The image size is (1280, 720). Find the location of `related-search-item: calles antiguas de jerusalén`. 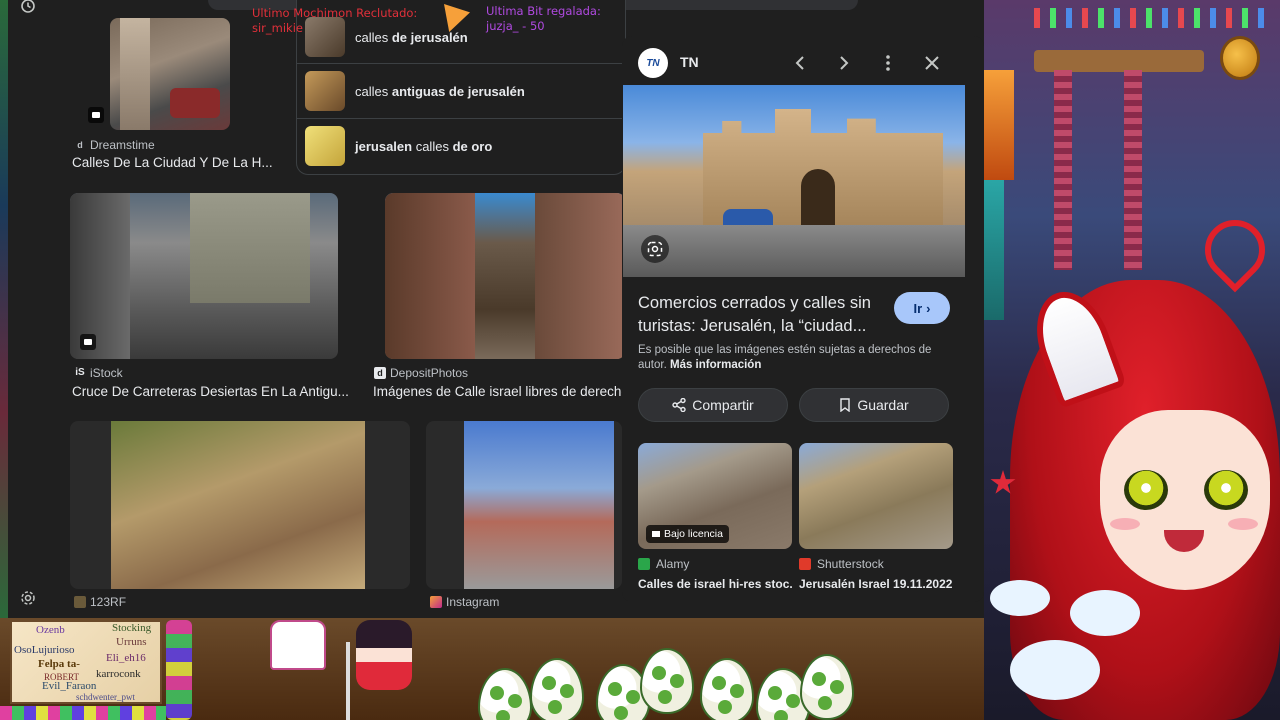

related-search-item: calles antiguas de jerusalén is located at coordinates (465, 91).